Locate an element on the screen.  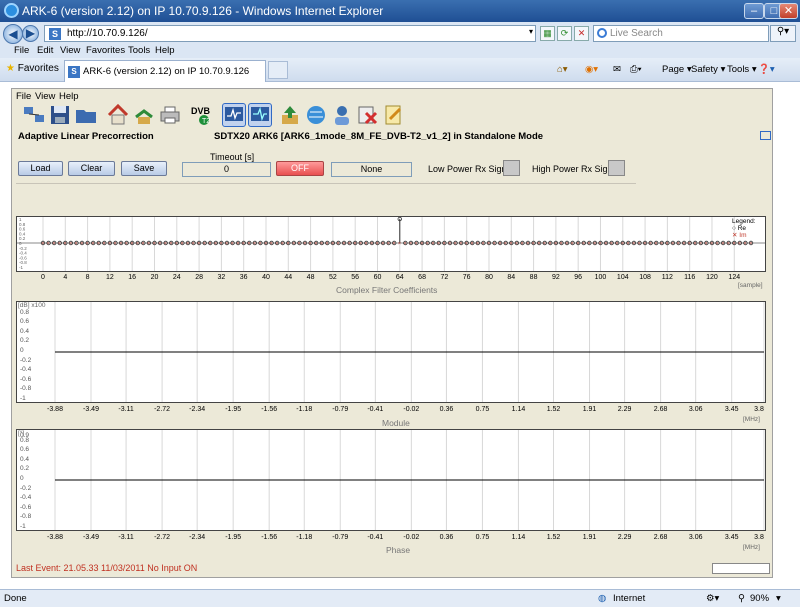
home-page-icon: ⌂▾ is located at coordinates (562, 69).